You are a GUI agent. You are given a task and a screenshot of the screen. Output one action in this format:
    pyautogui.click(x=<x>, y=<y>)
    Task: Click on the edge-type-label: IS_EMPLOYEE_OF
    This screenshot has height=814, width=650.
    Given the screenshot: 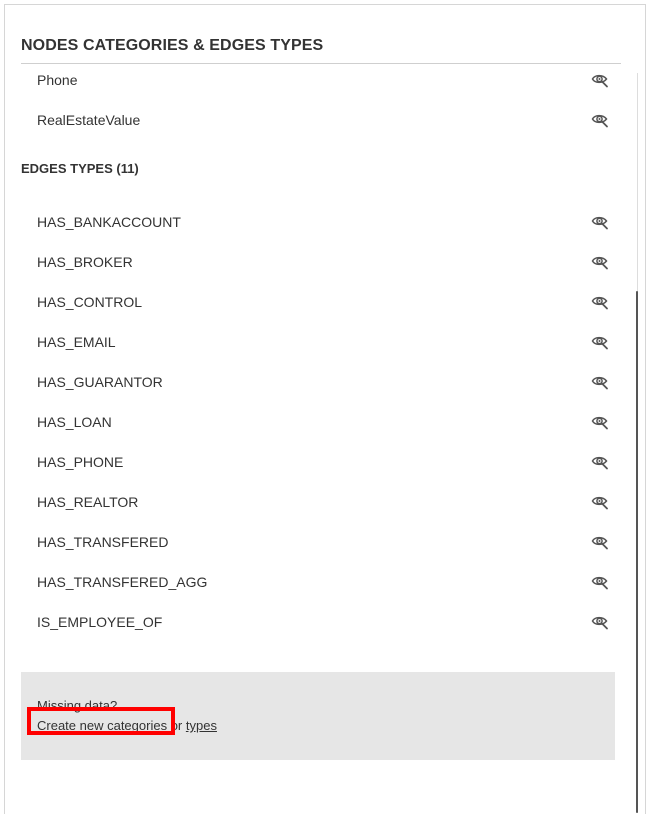 What is the action you would take?
    pyautogui.click(x=100, y=622)
    